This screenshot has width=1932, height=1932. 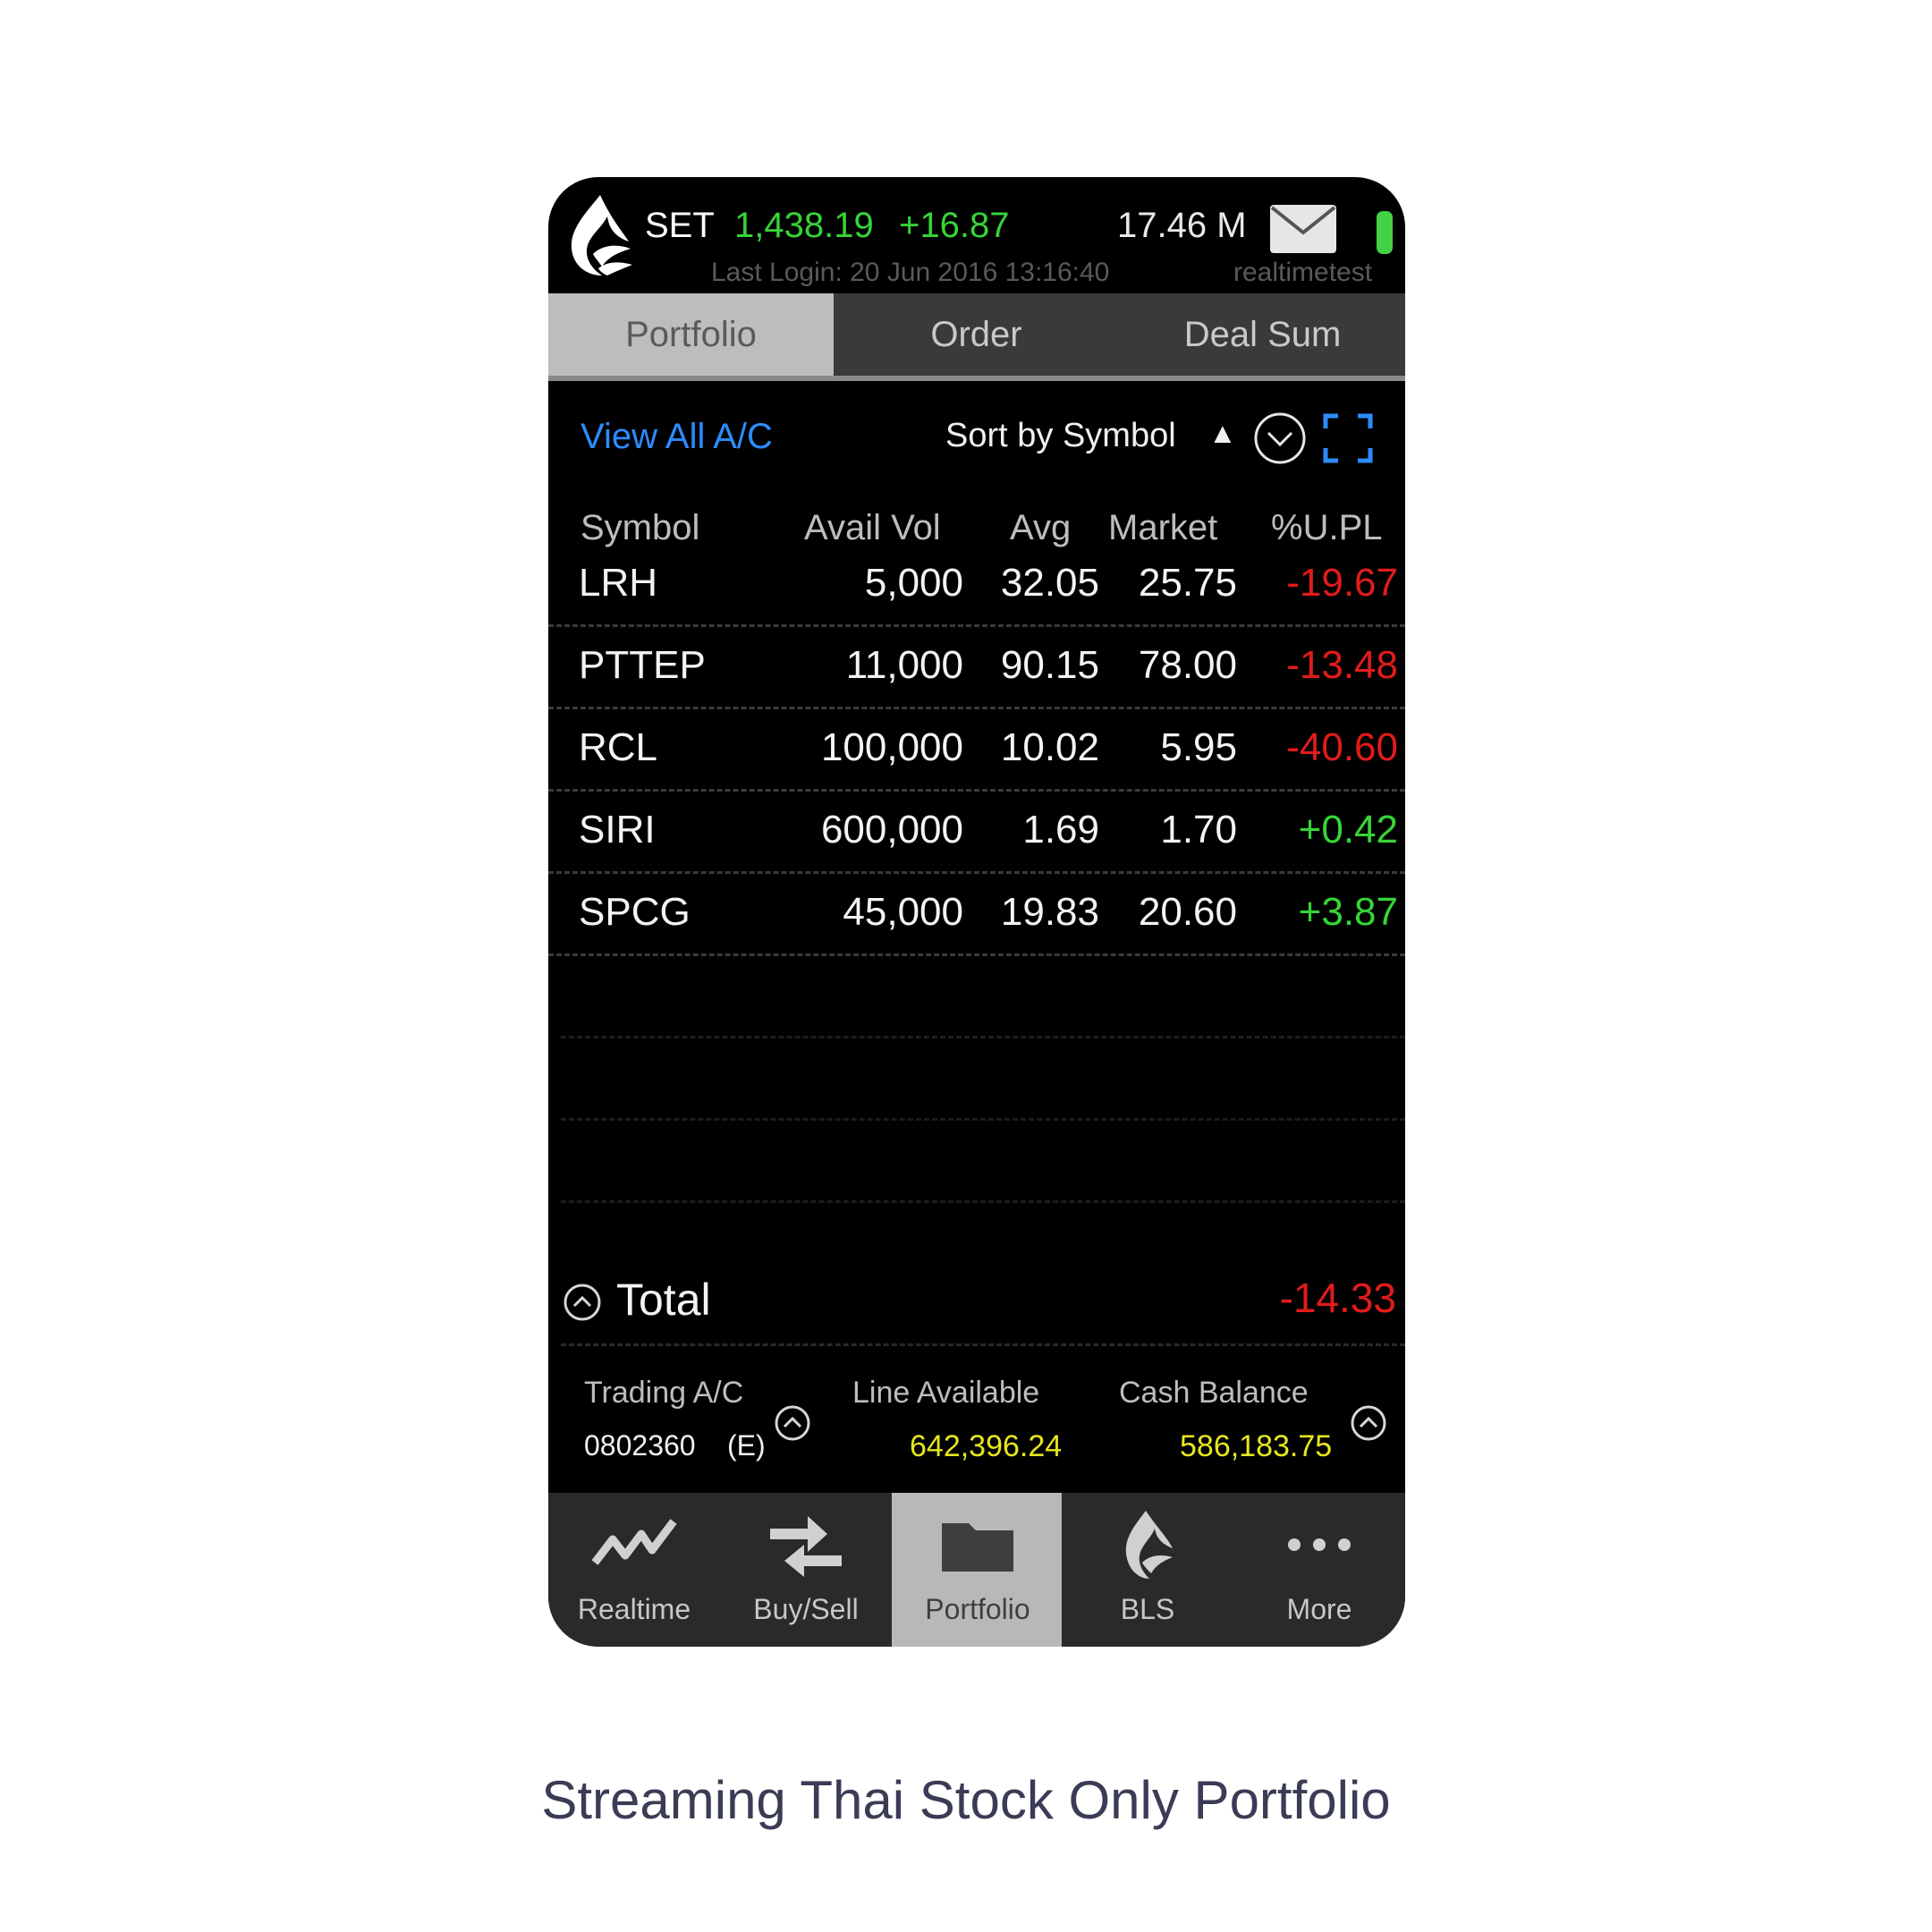 What do you see at coordinates (977, 1547) in the screenshot?
I see `folder-icon` at bounding box center [977, 1547].